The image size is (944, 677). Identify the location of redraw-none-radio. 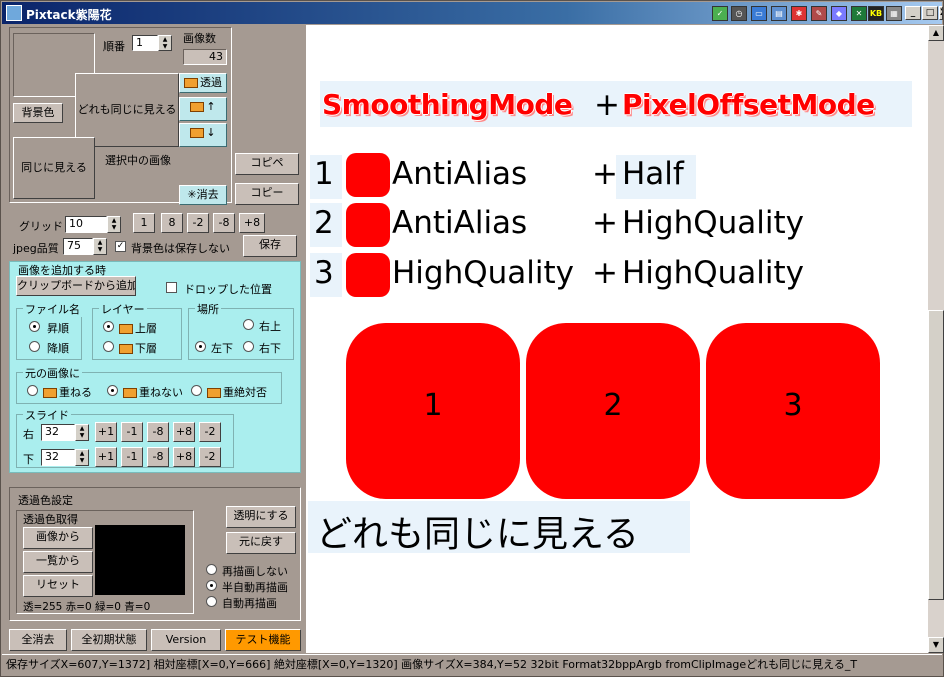
(211, 569).